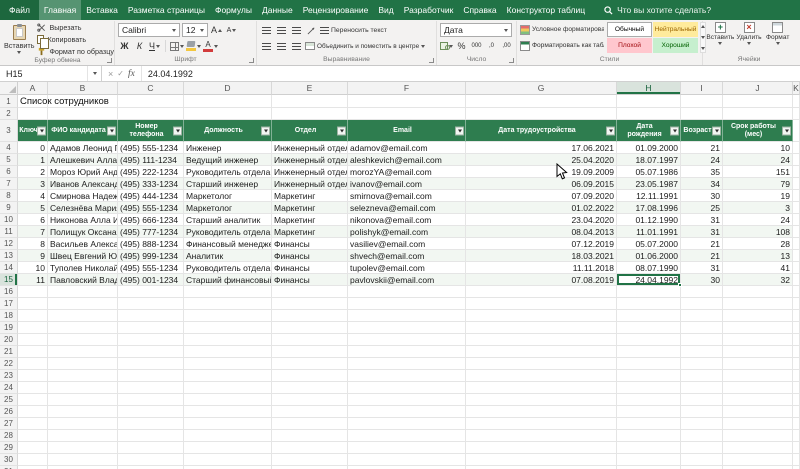  Describe the element at coordinates (310, 114) in the screenshot. I see `cell-E2` at that location.